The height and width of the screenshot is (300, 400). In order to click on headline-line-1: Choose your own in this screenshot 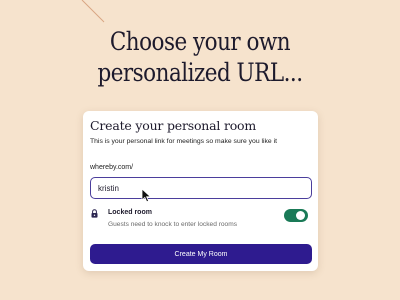, I will do `click(200, 41)`.